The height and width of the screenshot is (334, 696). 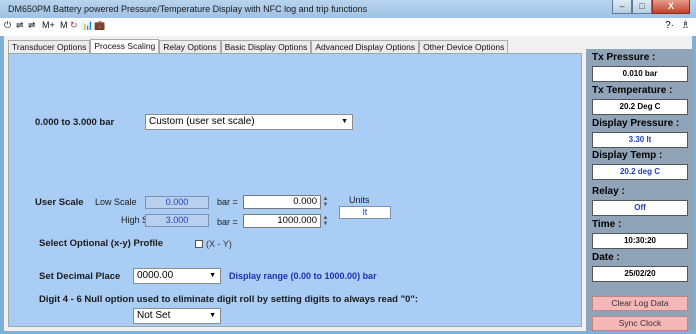 What do you see at coordinates (624, 57) in the screenshot?
I see `tx-pressure-label: Tx Pressure :` at bounding box center [624, 57].